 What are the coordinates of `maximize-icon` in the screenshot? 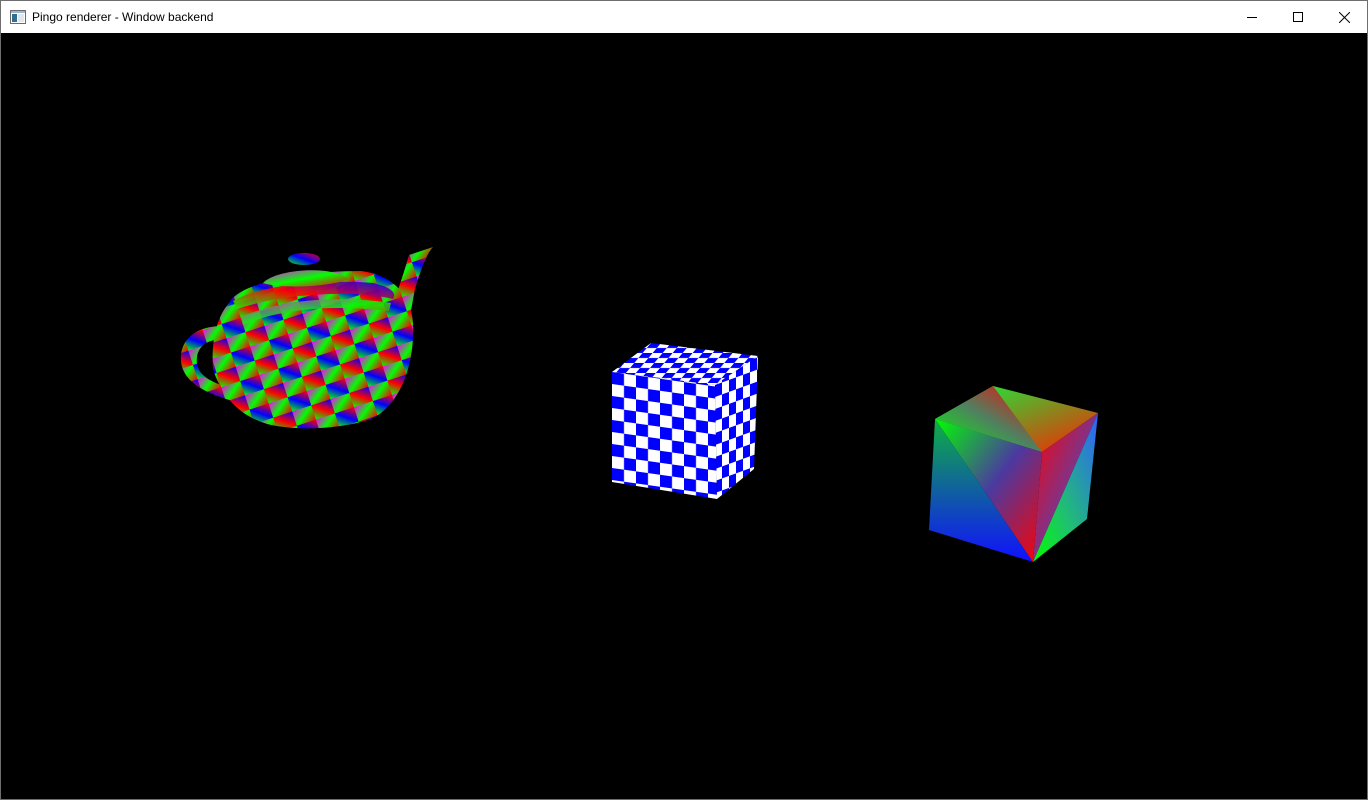 It's located at (1298, 17).